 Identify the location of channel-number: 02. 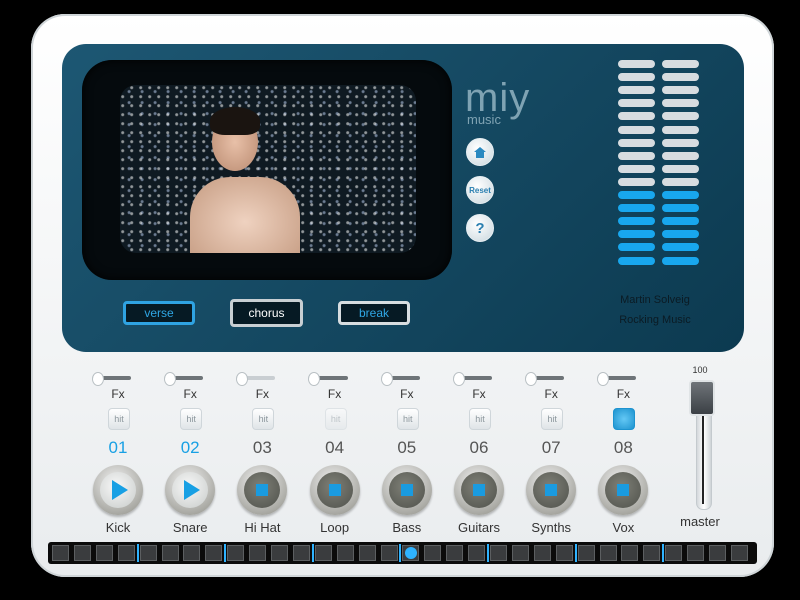
(190, 447).